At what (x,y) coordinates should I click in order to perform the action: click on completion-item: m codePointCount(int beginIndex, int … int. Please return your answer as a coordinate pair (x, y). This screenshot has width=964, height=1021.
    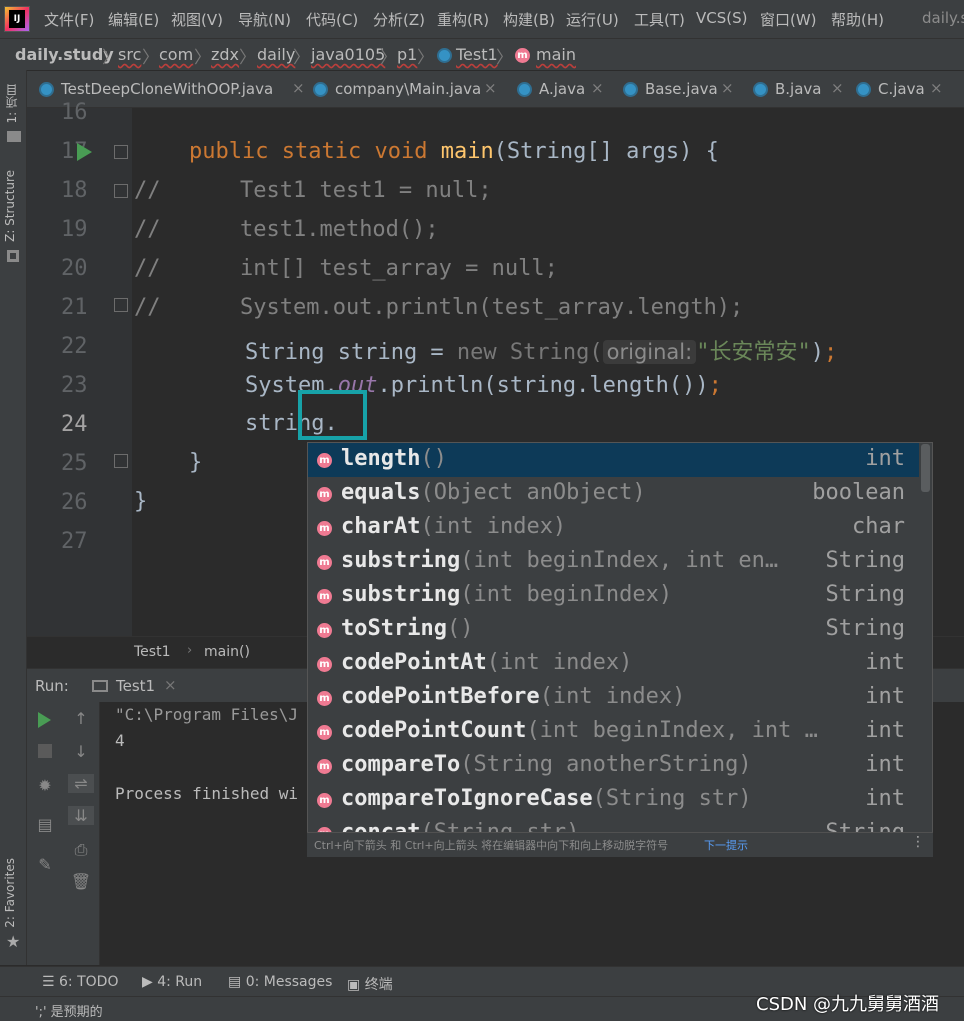
    Looking at the image, I should click on (613, 732).